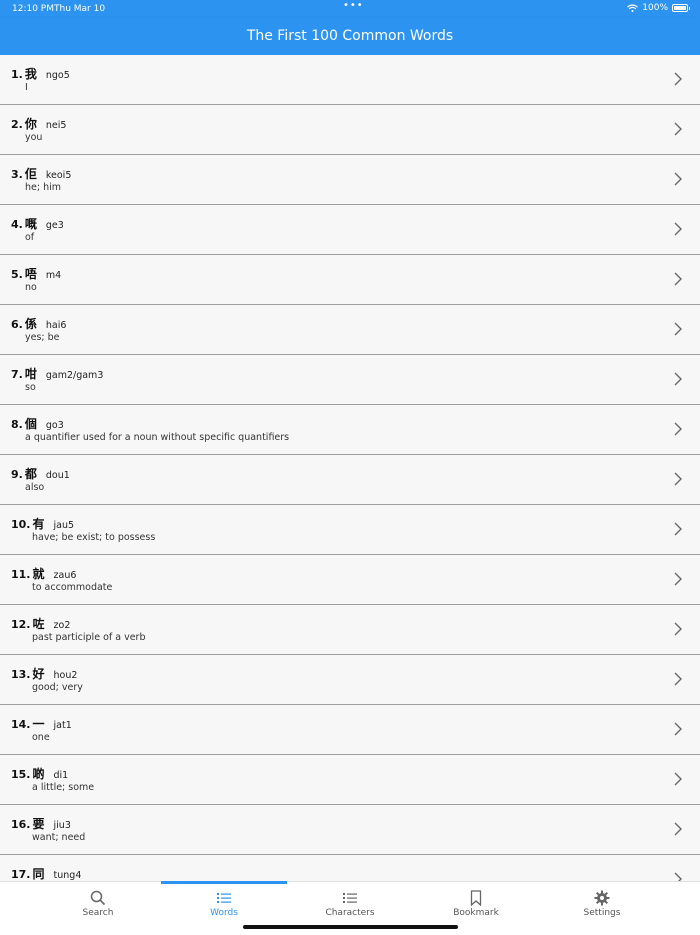  Describe the element at coordinates (353, 5) in the screenshot. I see `multitasking-dots: •••` at that location.